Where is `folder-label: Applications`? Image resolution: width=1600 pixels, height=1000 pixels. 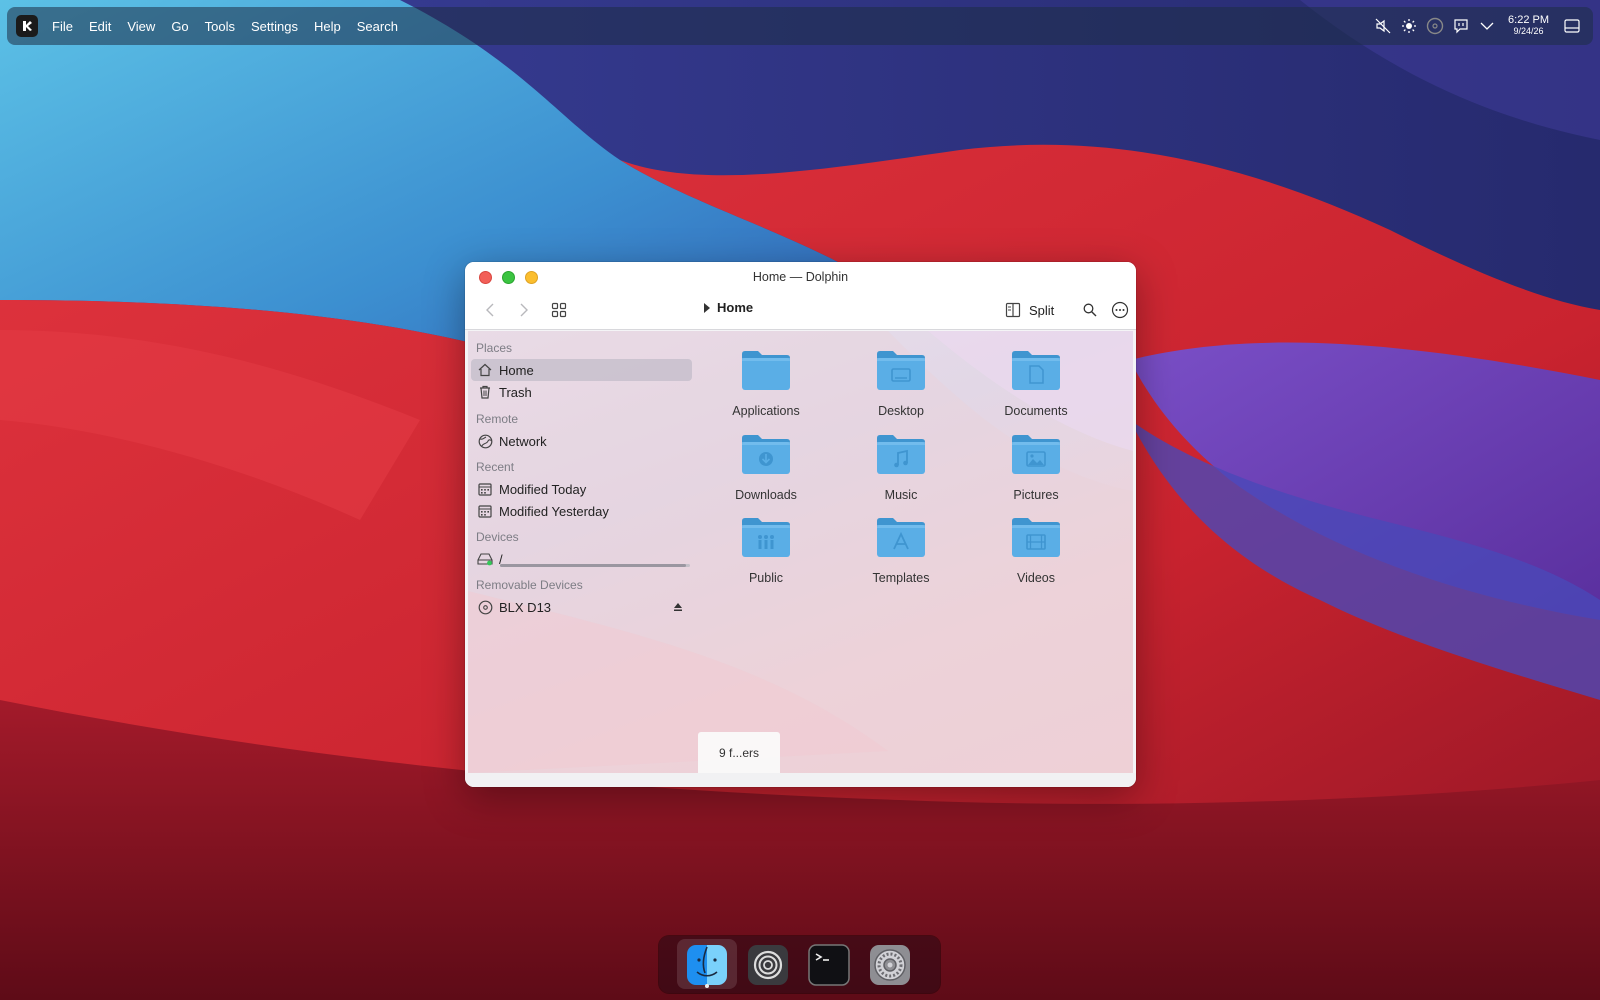
folder-label: Applications is located at coordinates (766, 411).